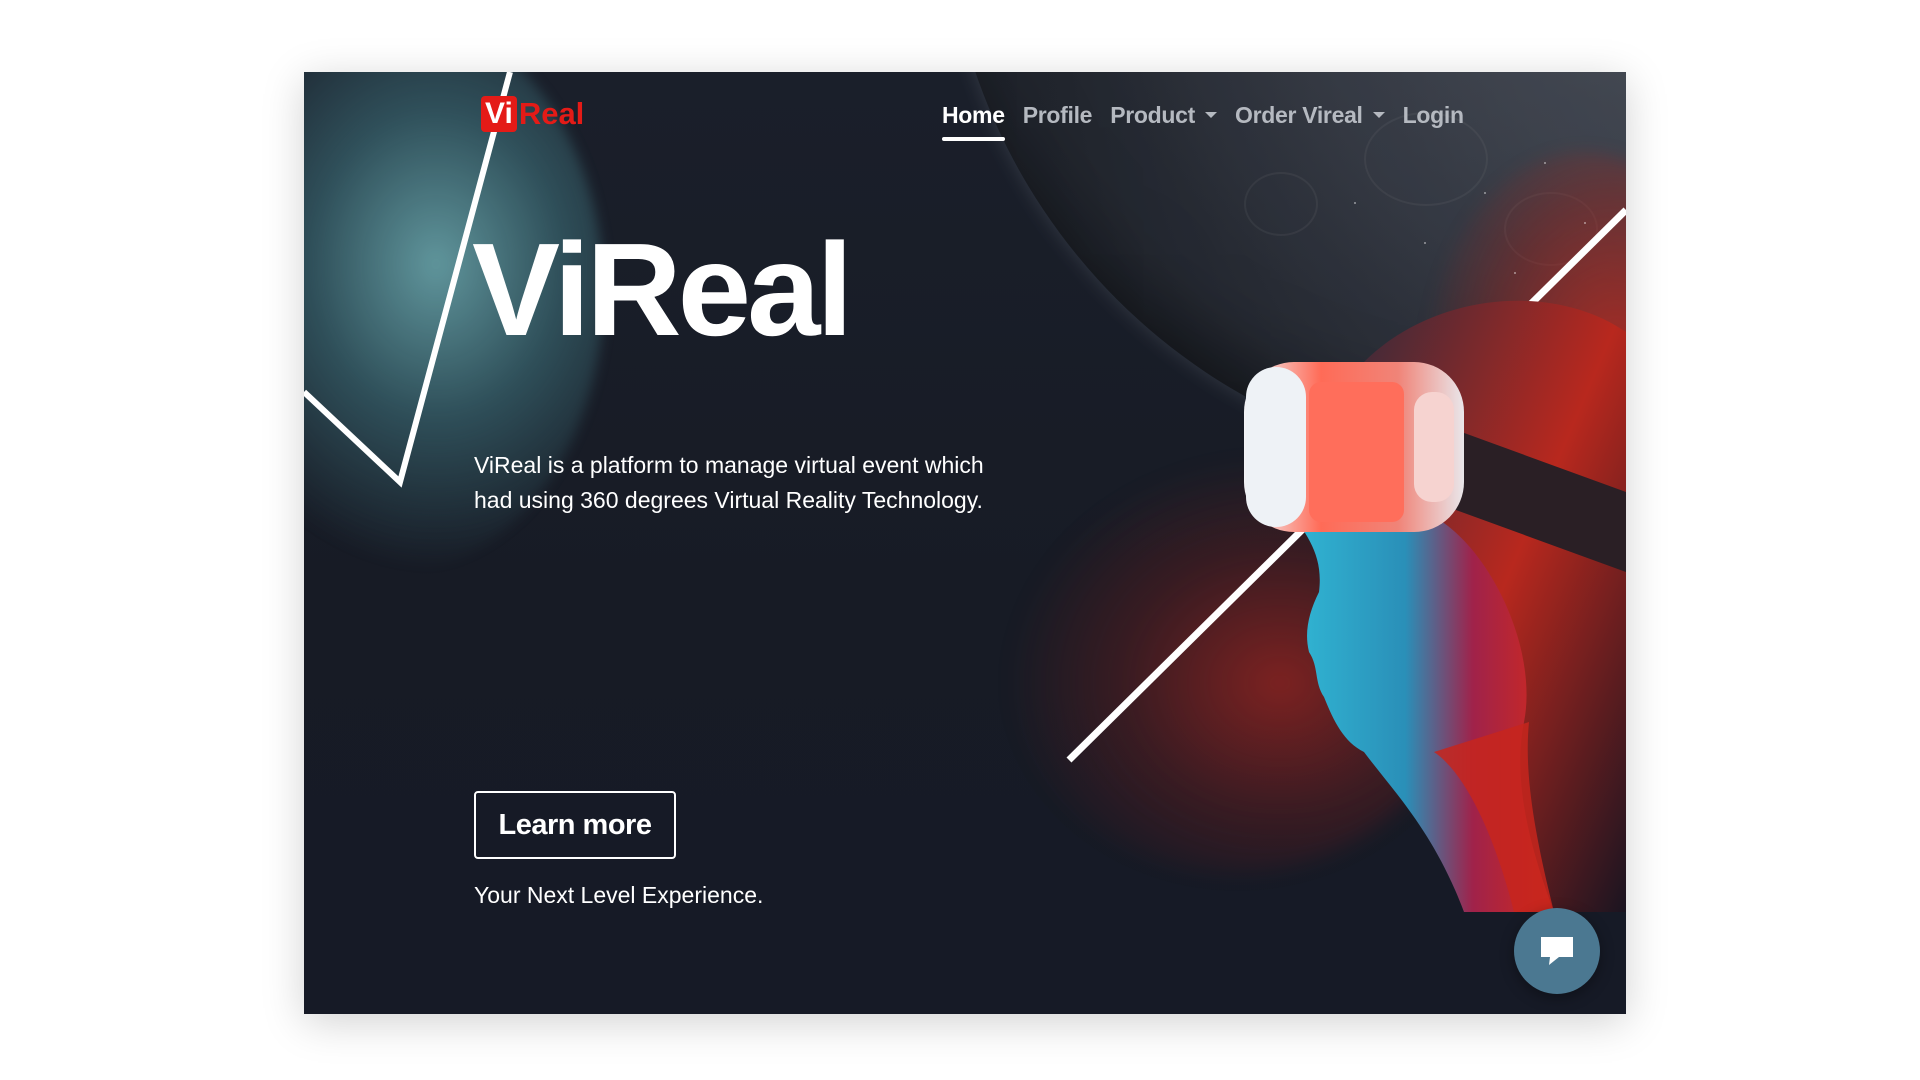  I want to click on chat-button, so click(1557, 951).